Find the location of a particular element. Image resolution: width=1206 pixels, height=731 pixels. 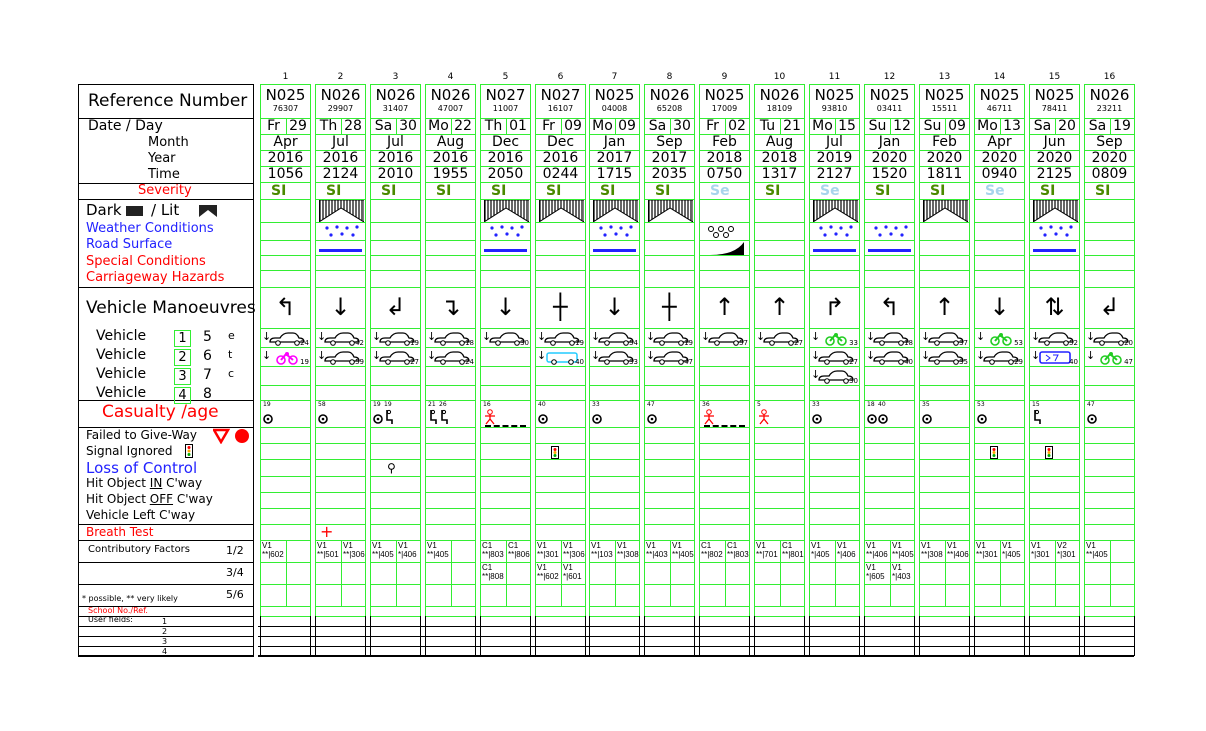

driver-age: 40 is located at coordinates (1073, 362).